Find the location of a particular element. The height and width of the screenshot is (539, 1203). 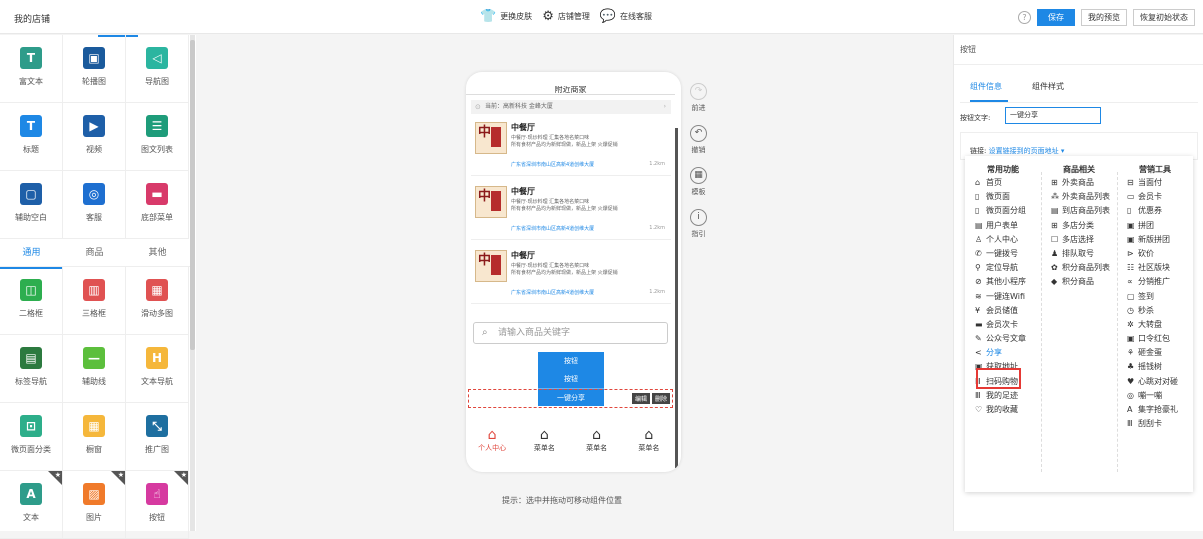

menu-item: < 分享 is located at coordinates (1003, 354).